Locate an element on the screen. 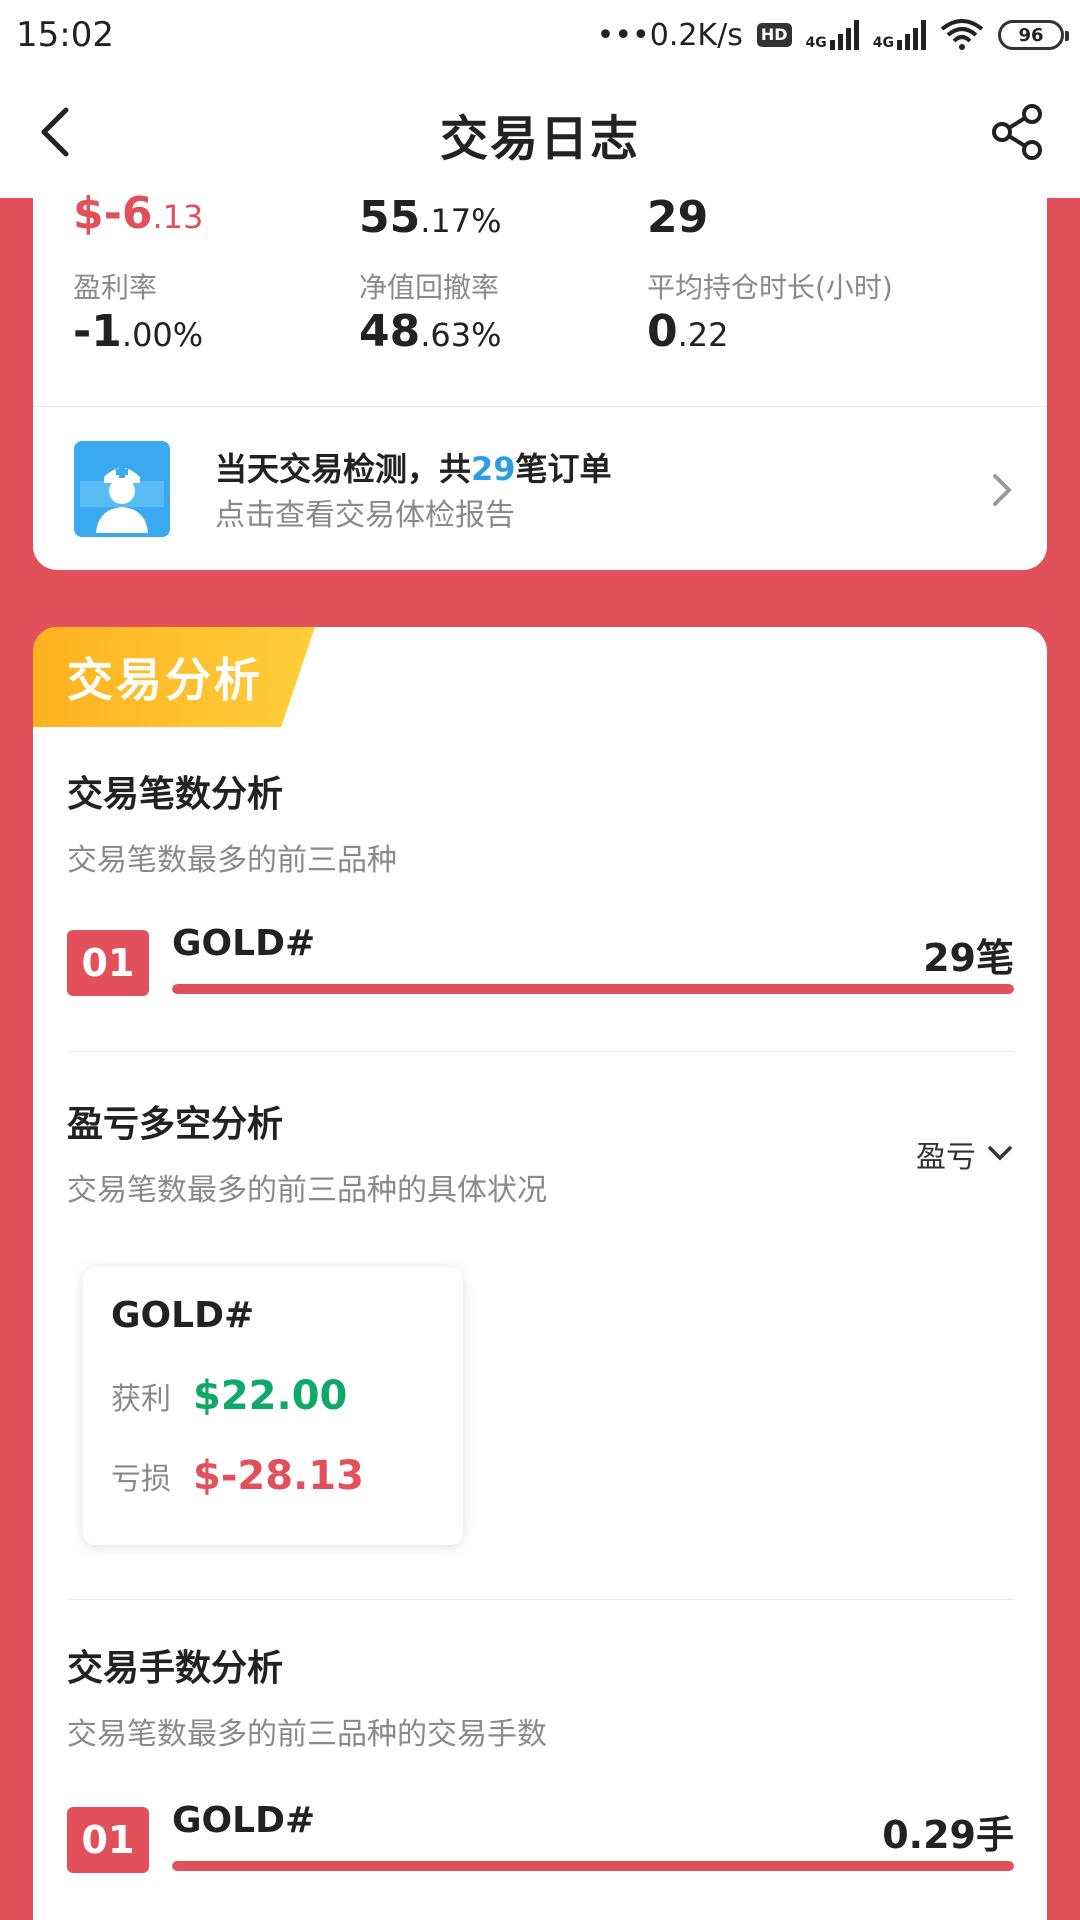 The width and height of the screenshot is (1080, 1920). back-icon is located at coordinates (56, 132).